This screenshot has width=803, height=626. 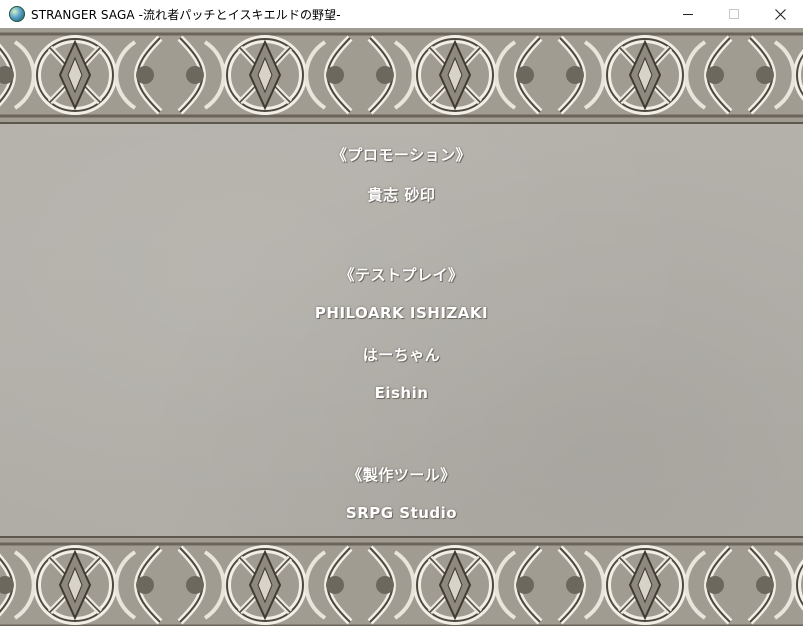 I want to click on minimize-button, so click(x=688, y=14).